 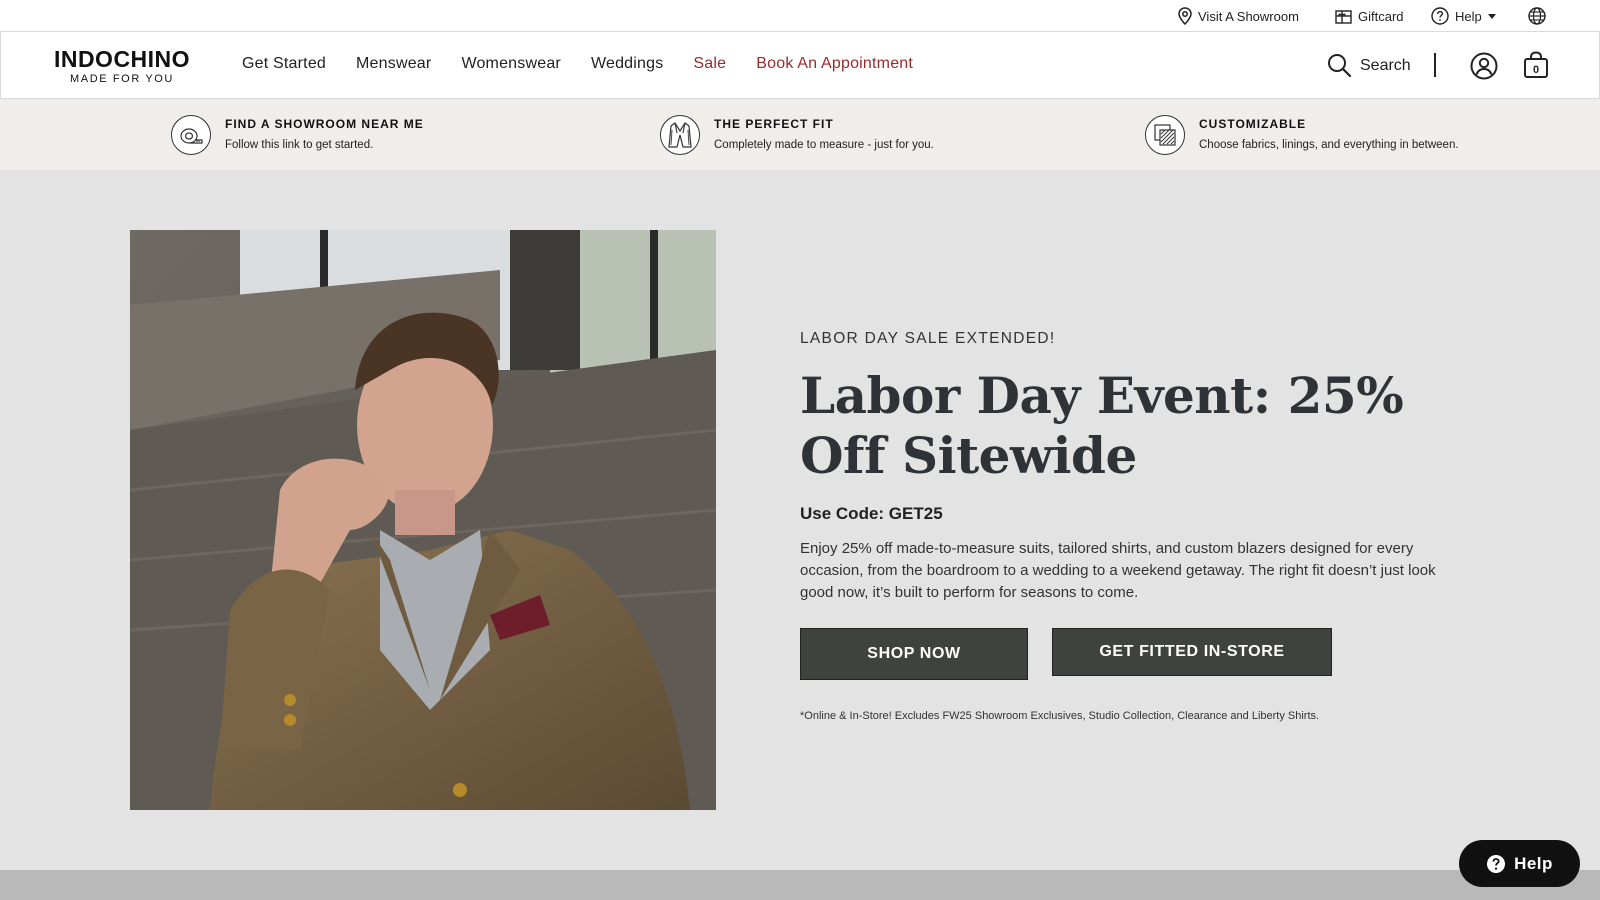 I want to click on help-label: Help, so click(x=1468, y=16).